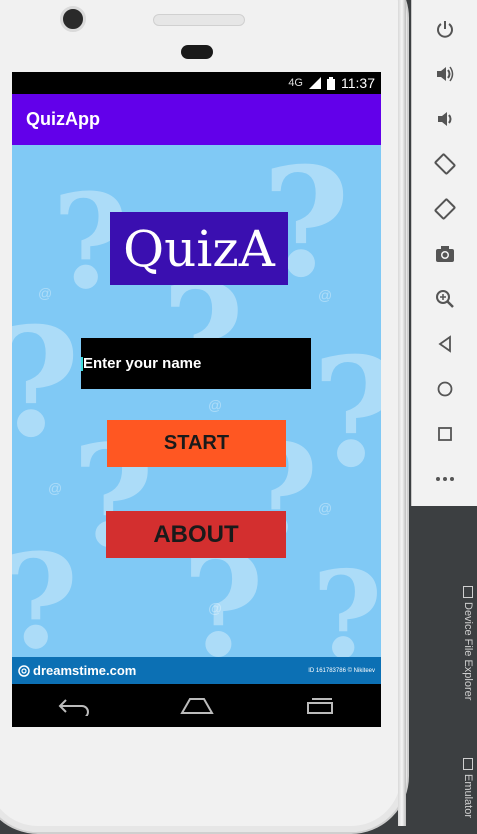 The height and width of the screenshot is (834, 477). I want to click on network-type: 4G, so click(295, 83).